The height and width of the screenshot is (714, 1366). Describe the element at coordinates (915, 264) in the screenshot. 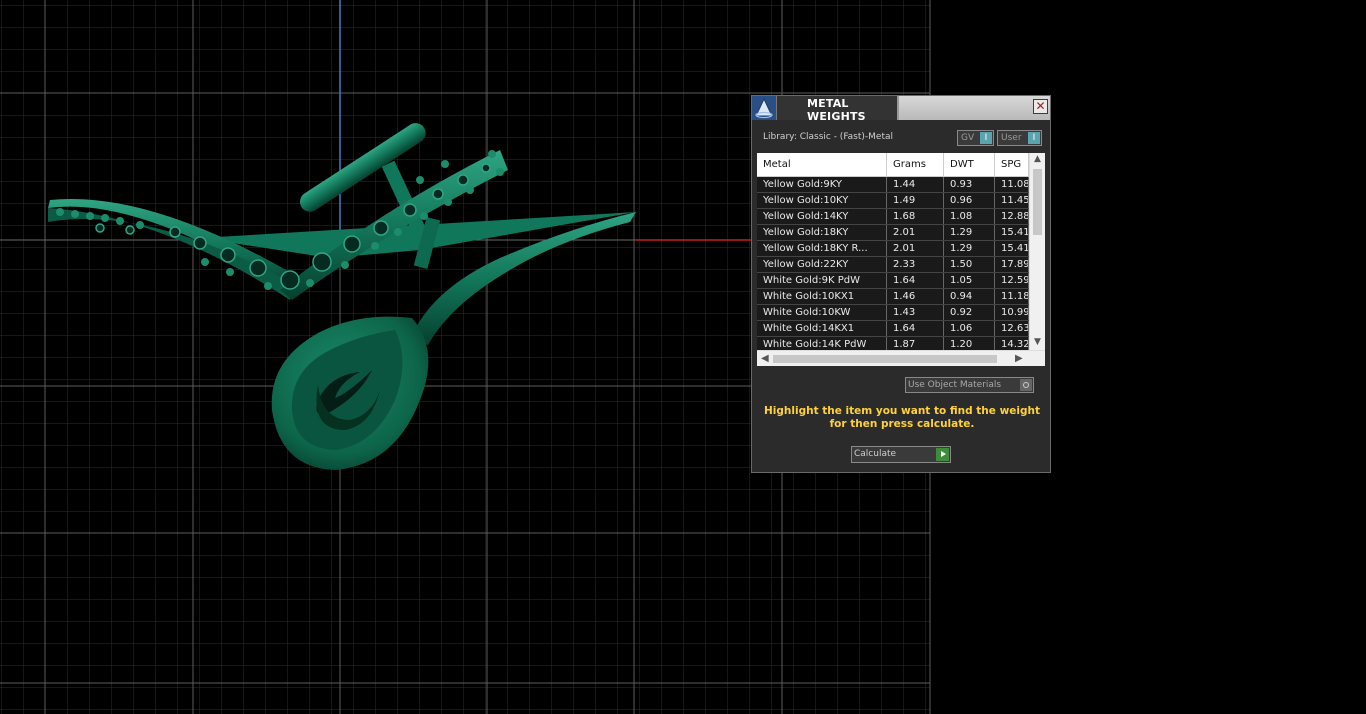

I see `cell-grams: 2.33` at that location.